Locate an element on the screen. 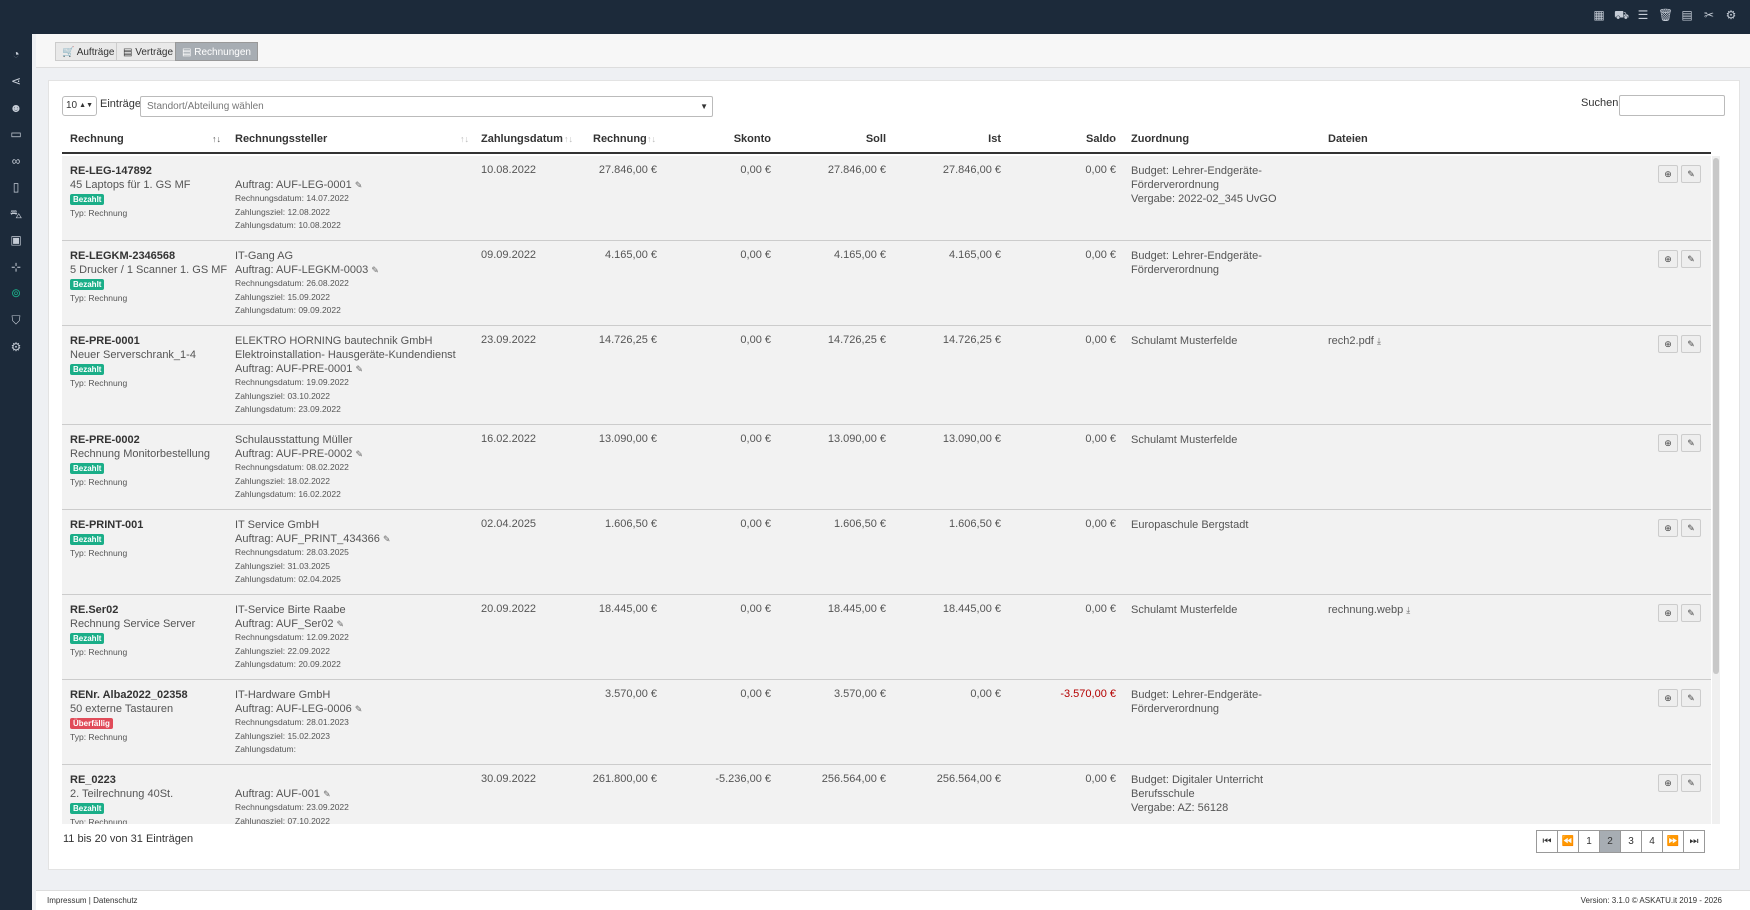  location-select: Standort/Abteilung wählen ▼ is located at coordinates (426, 106).